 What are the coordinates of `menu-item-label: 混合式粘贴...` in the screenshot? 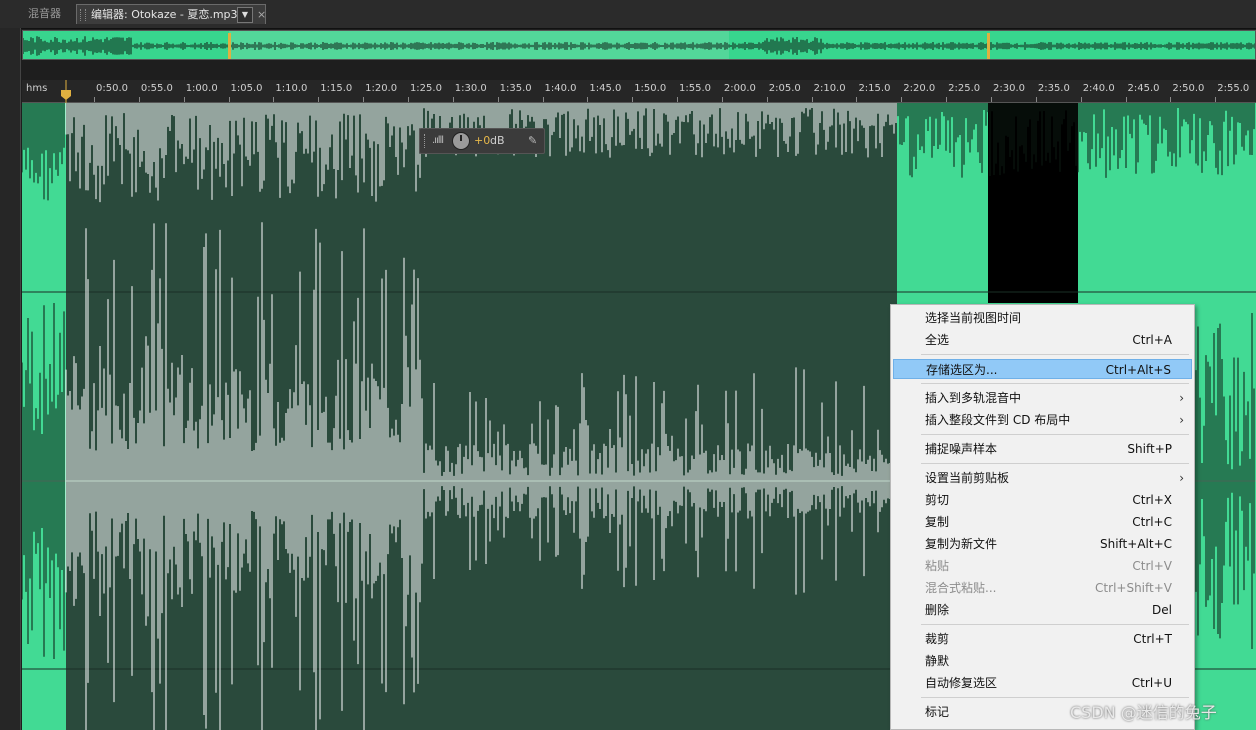 It's located at (961, 588).